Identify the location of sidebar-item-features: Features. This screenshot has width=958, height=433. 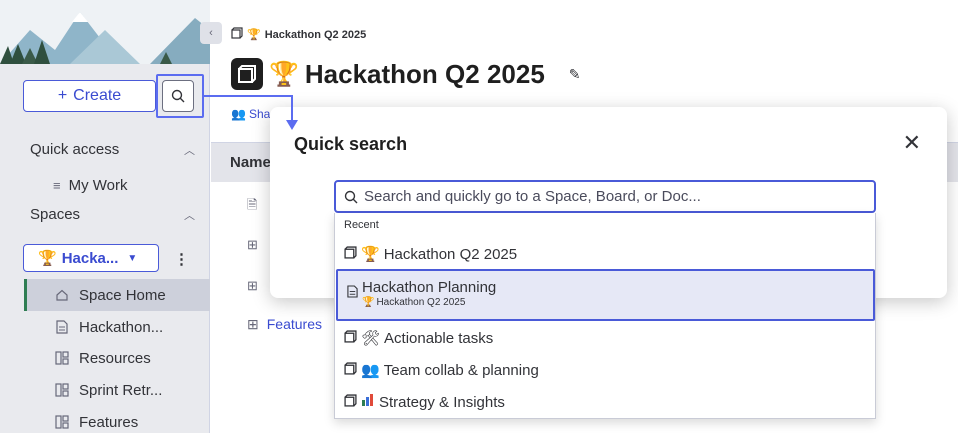
(117, 419).